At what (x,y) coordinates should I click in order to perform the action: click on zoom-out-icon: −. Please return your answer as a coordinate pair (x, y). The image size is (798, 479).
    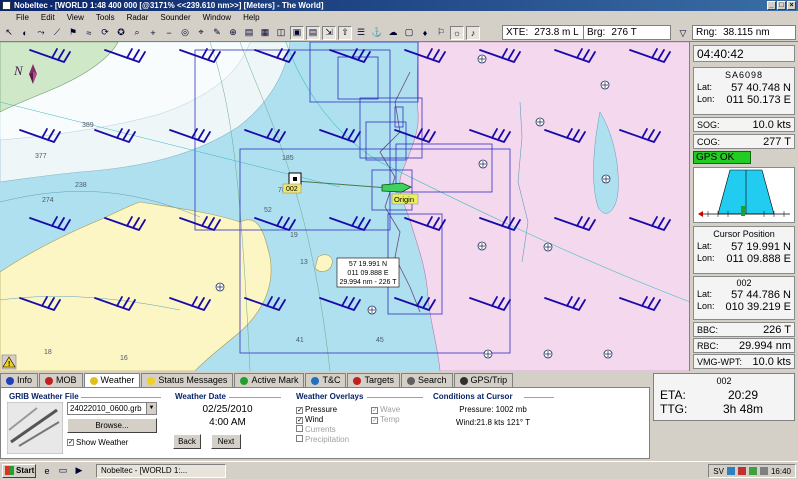
    Looking at the image, I should click on (169, 33).